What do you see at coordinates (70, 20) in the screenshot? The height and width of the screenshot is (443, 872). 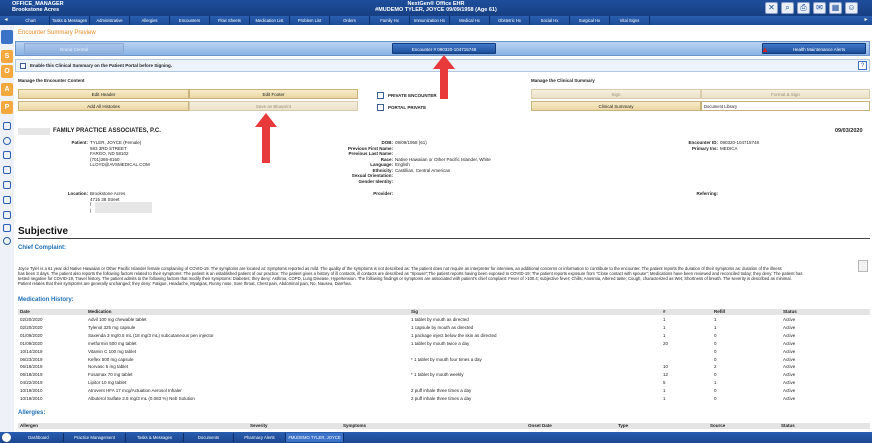 I see `menu-tasks-messages: Tasks & Messages` at bounding box center [70, 20].